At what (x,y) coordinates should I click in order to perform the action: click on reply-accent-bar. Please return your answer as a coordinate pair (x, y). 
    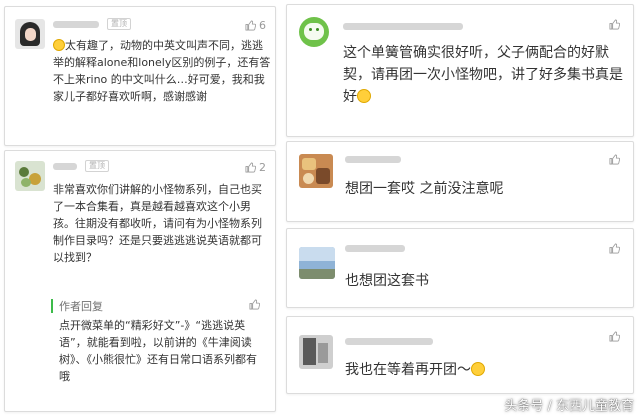
    Looking at the image, I should click on (52, 306).